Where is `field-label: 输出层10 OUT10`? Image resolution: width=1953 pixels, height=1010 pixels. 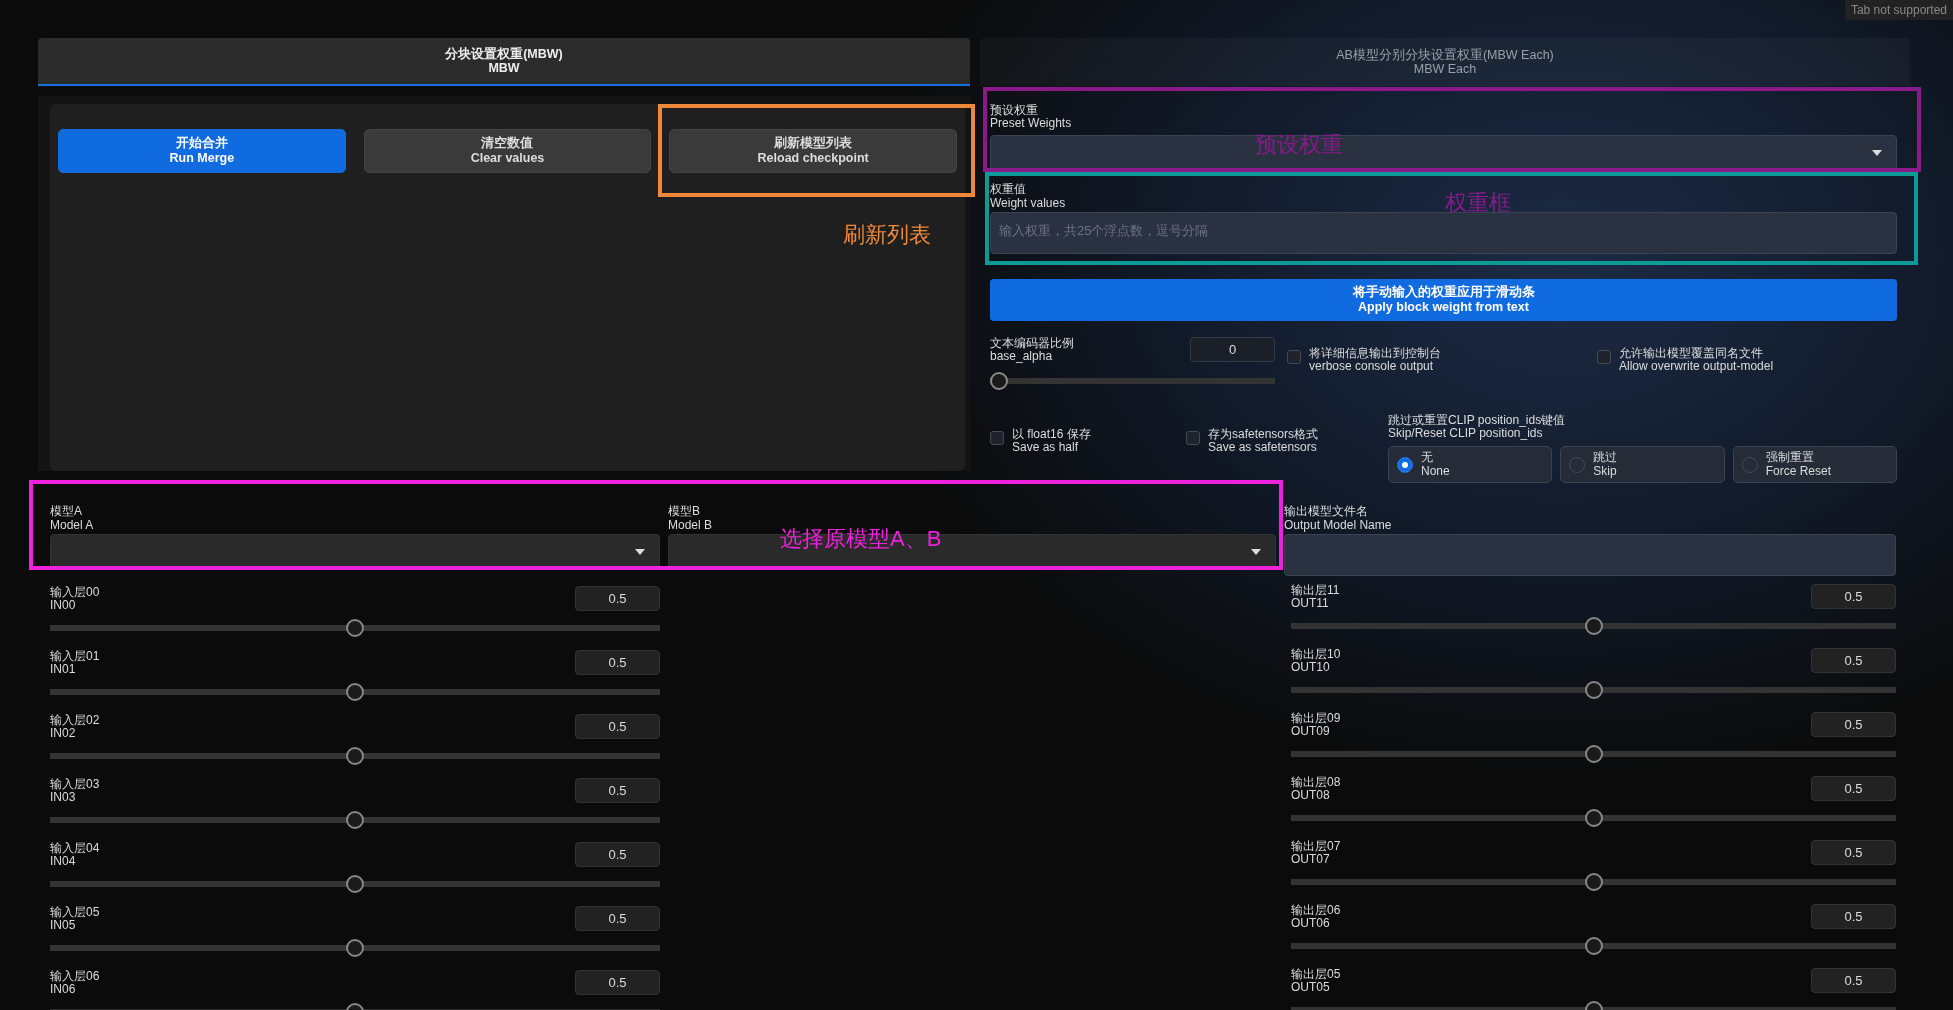 field-label: 输出层10 OUT10 is located at coordinates (1316, 661).